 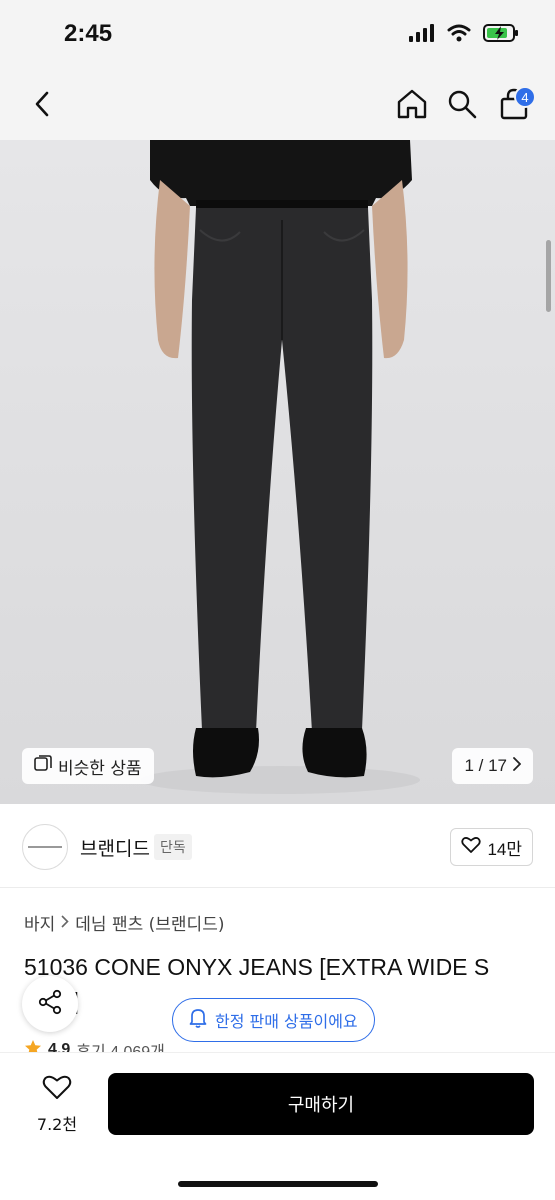 I want to click on image-page-counter: 1 / 17, so click(x=492, y=766).